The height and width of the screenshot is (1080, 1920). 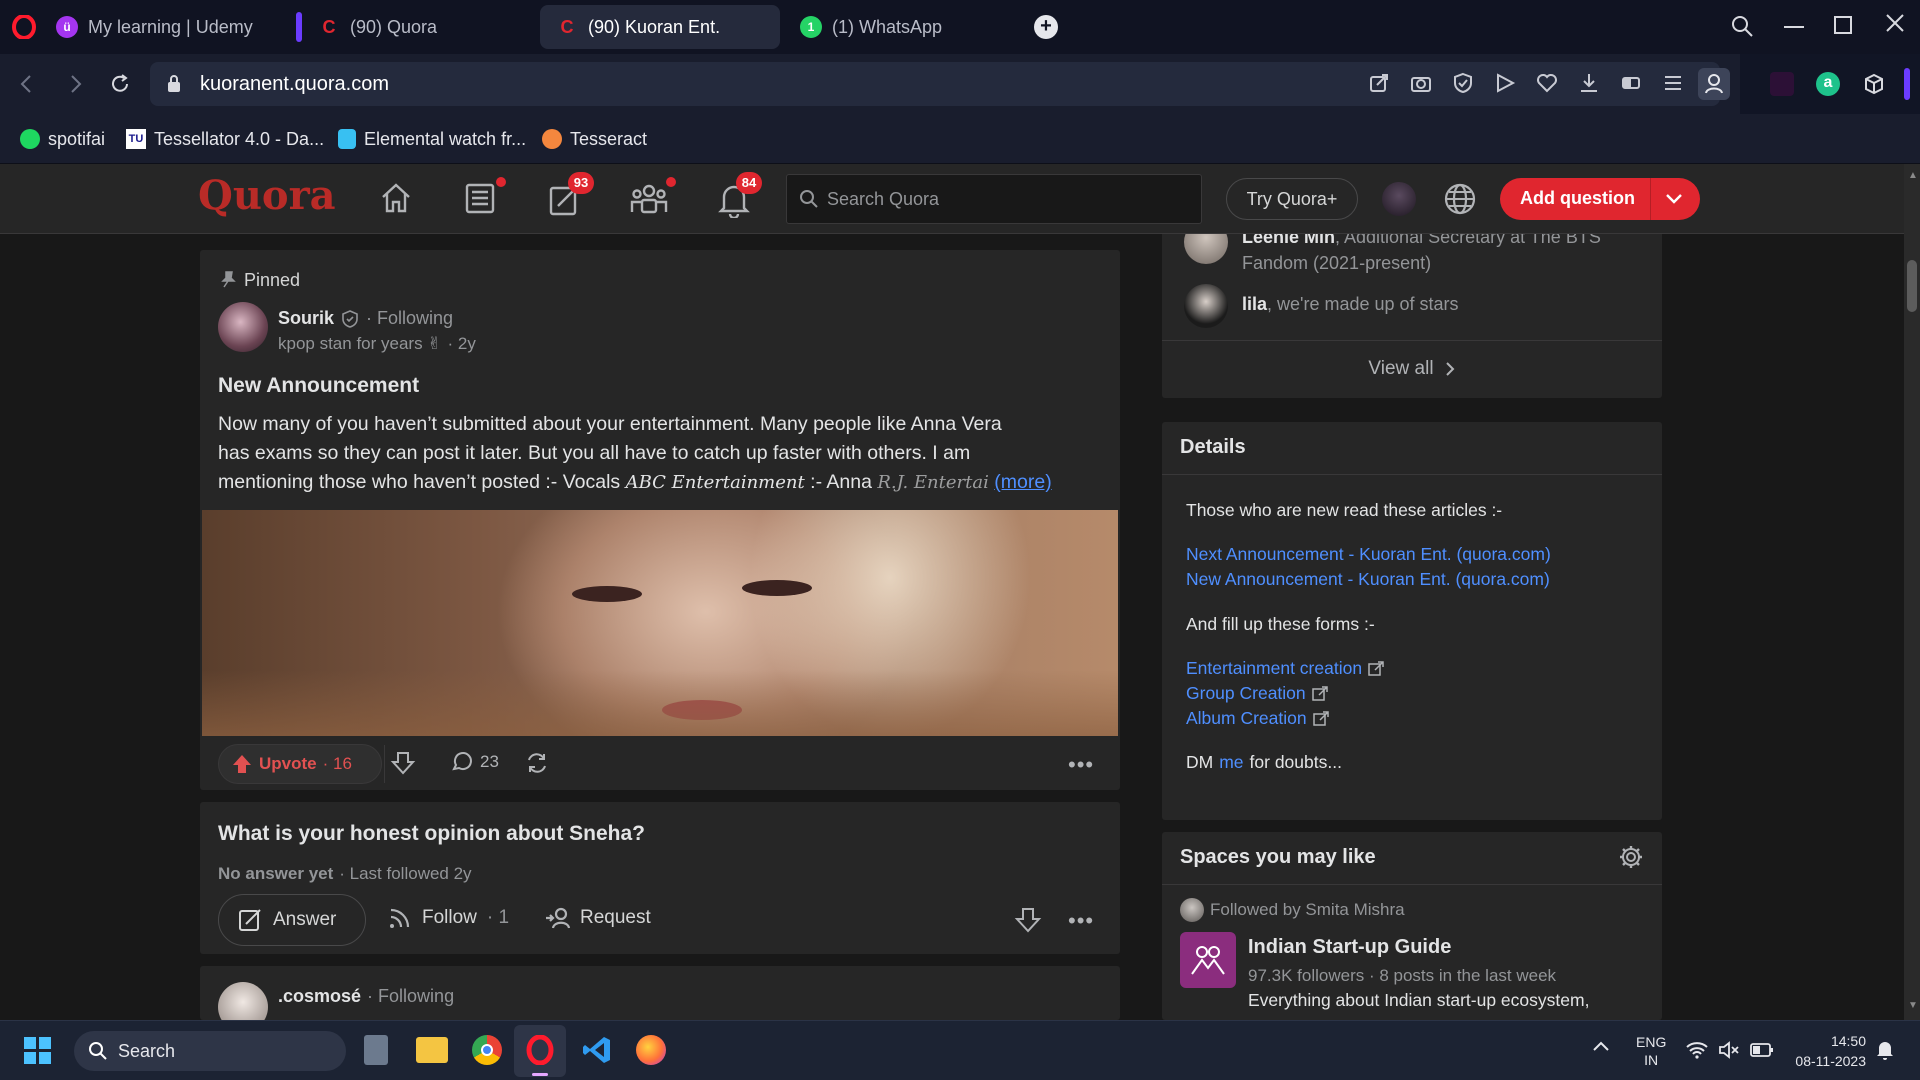 What do you see at coordinates (67, 27) in the screenshot?
I see `udemy-icon: ü` at bounding box center [67, 27].